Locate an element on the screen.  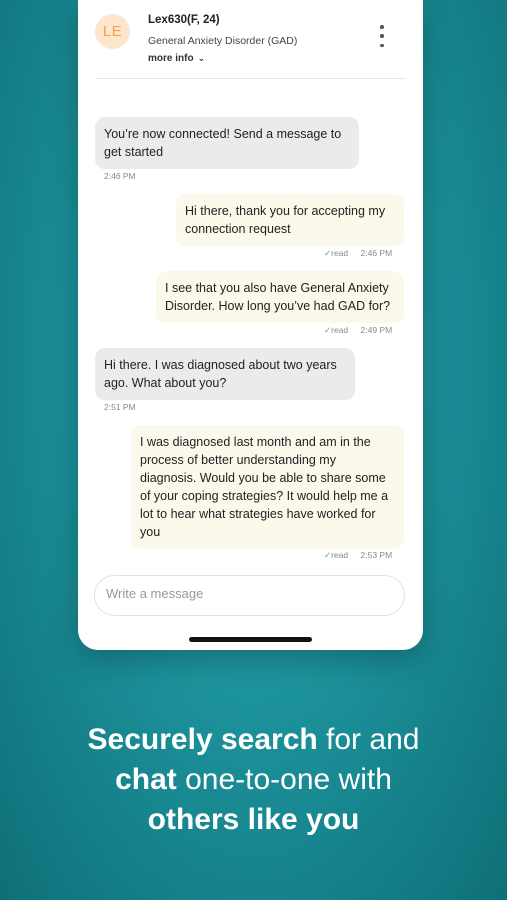
more-info-button: more info ⌄ is located at coordinates (176, 58).